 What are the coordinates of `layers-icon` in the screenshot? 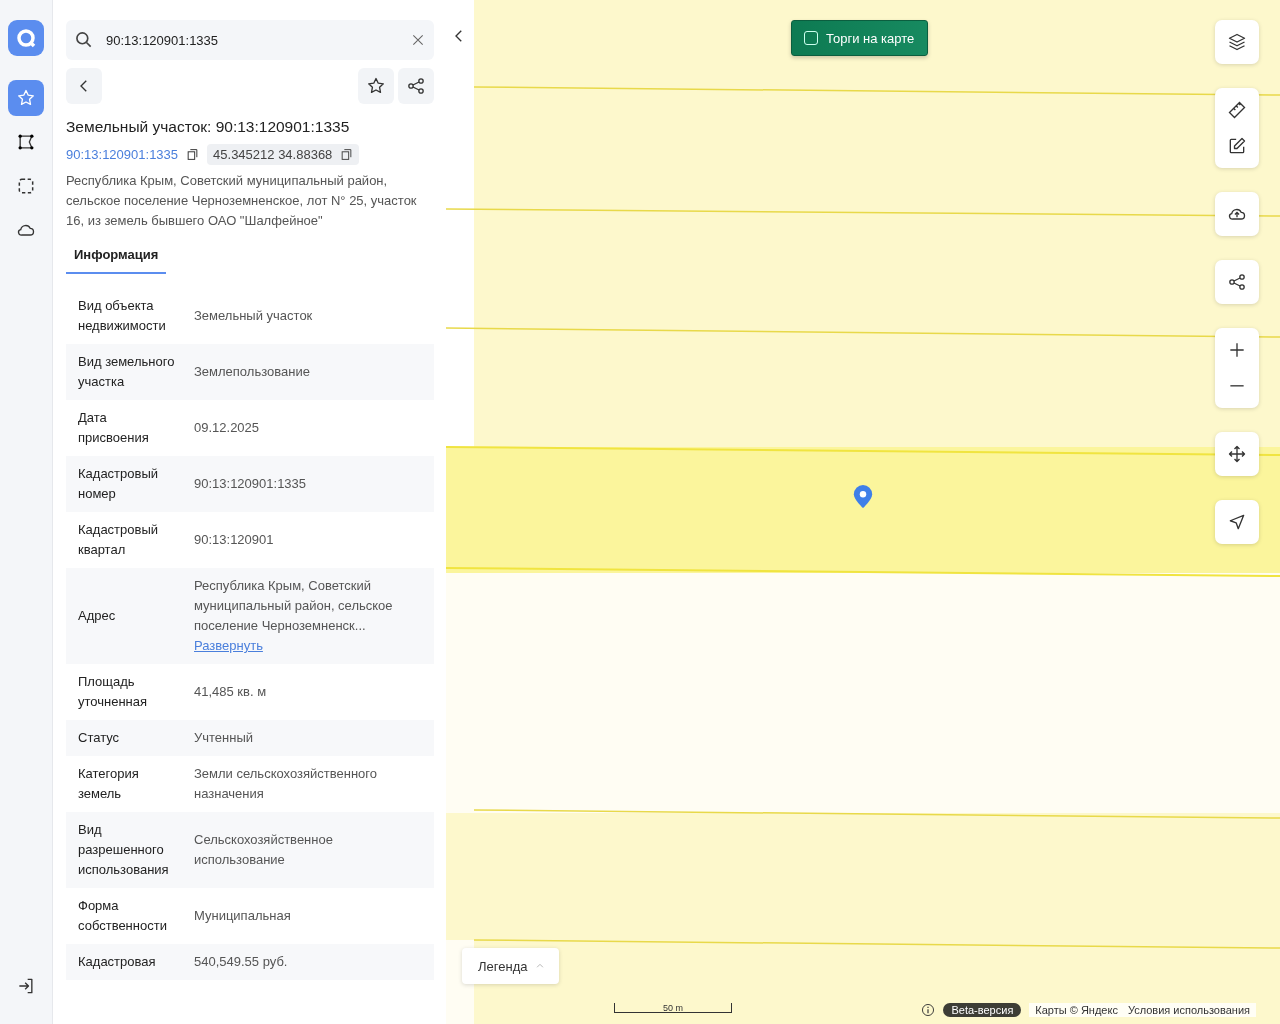 It's located at (1237, 42).